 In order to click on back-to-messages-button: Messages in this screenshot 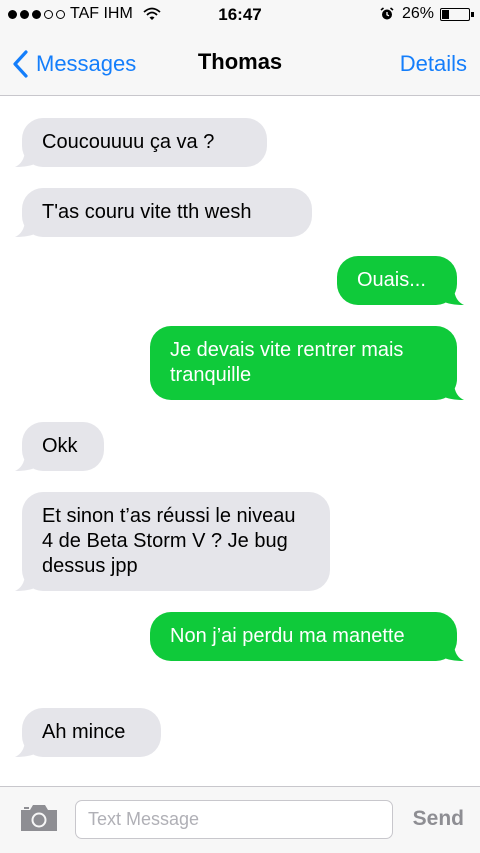, I will do `click(74, 64)`.